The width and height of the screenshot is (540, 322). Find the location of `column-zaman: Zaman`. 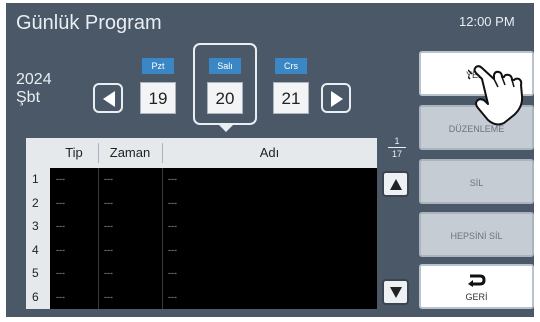

column-zaman: Zaman is located at coordinates (130, 152).